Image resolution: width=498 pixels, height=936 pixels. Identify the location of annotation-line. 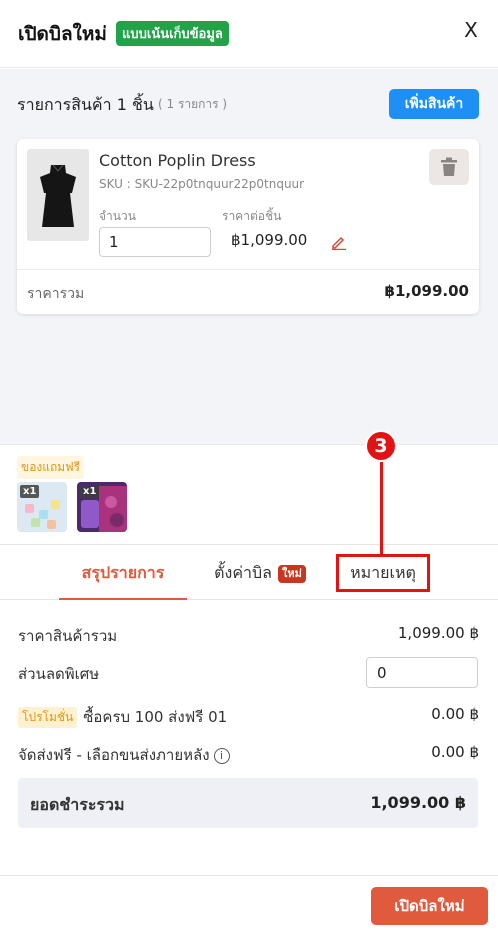
(381, 508).